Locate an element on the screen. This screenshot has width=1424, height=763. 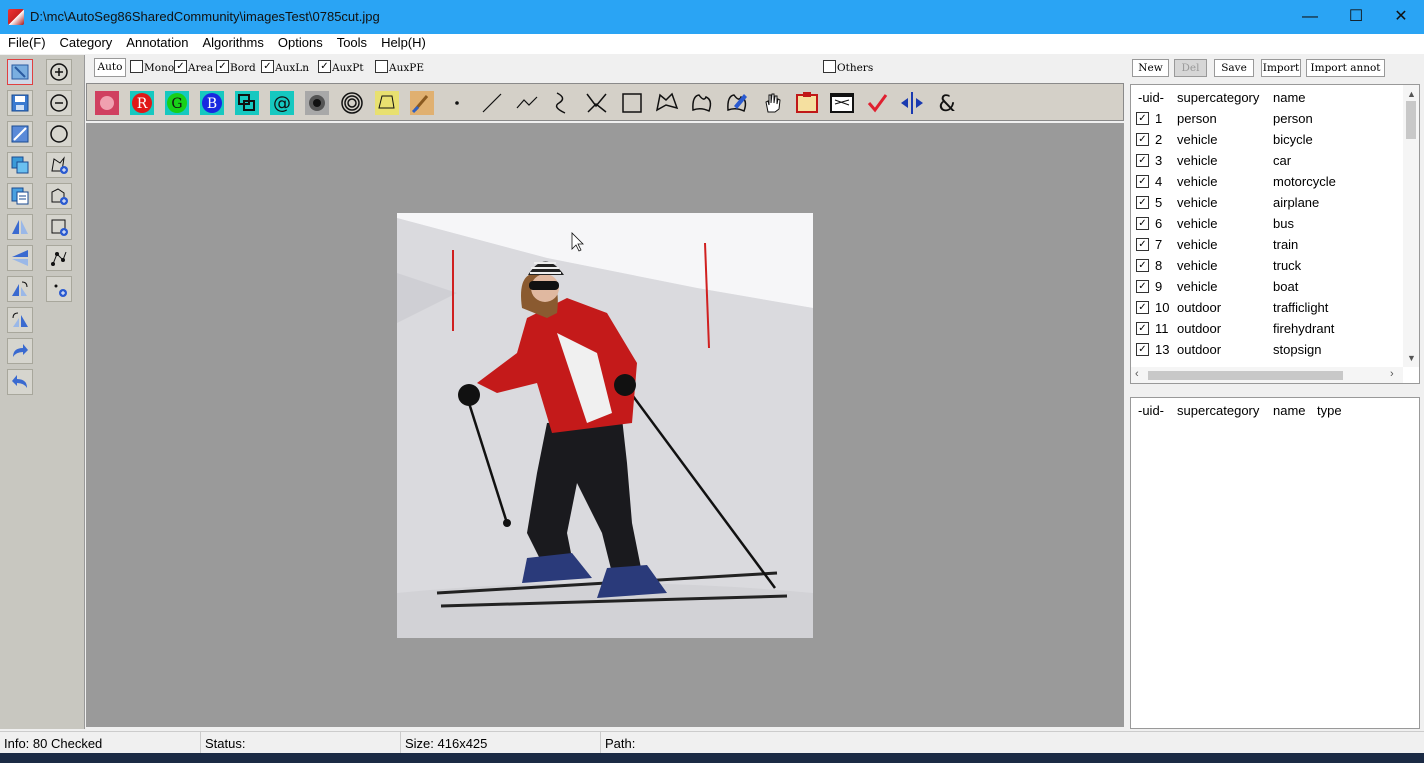
category-row: 4 vehicle motorcycle is located at coordinates (1266, 181).